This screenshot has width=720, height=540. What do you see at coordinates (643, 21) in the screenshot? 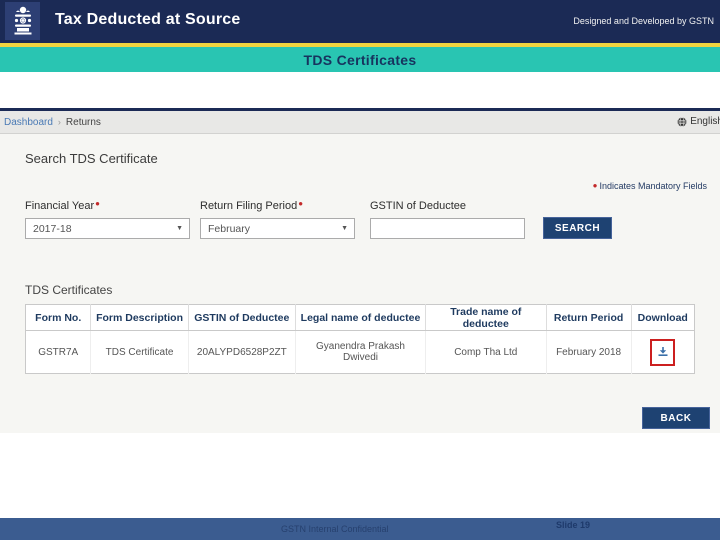
I see `gstn-credit-text: Designed and Developed by GSTN` at bounding box center [643, 21].